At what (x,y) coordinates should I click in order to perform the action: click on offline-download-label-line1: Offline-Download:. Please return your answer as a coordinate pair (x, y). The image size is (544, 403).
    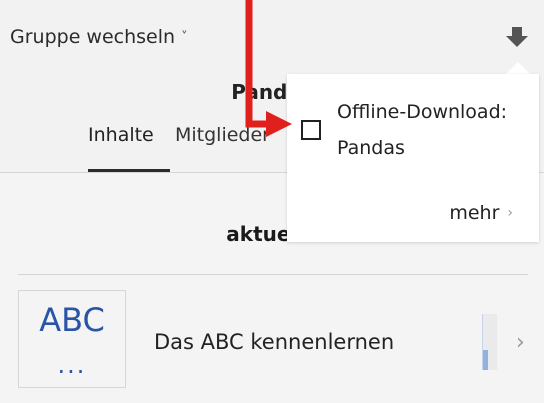
    Looking at the image, I should click on (422, 112).